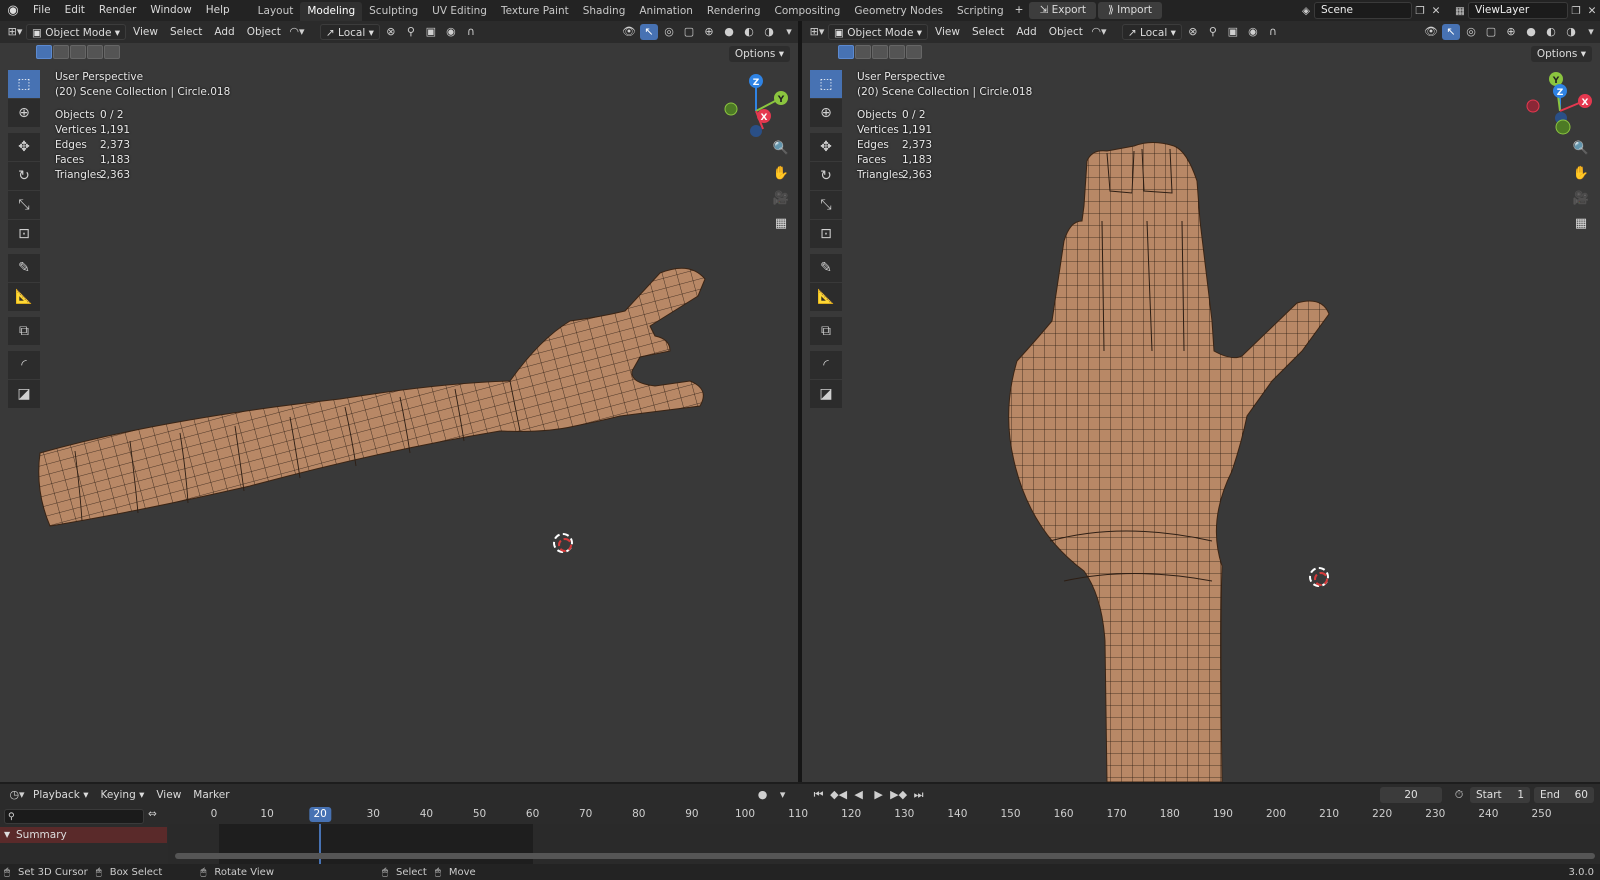 The height and width of the screenshot is (880, 1600). Describe the element at coordinates (1116, 814) in the screenshot. I see `frame-tick-label: 170` at that location.